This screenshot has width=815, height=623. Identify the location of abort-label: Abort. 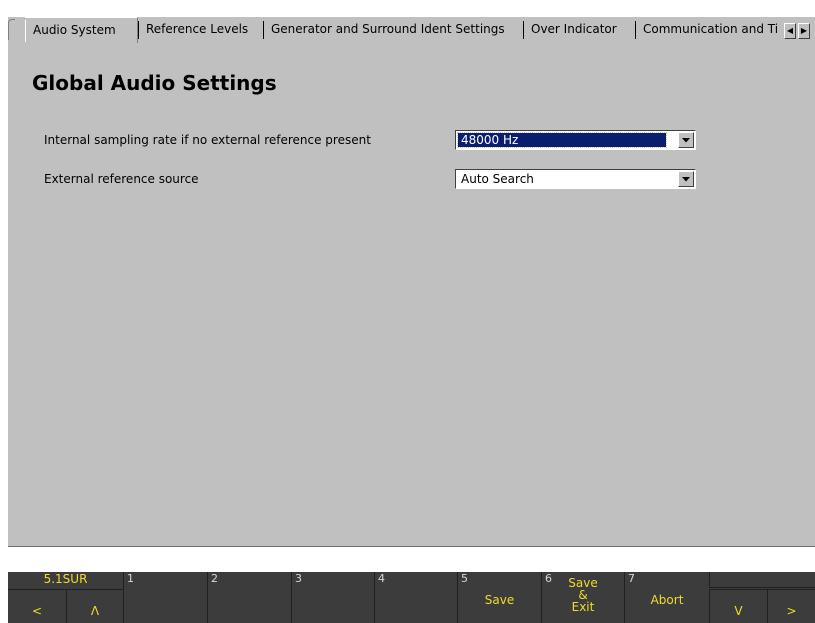
(667, 600).